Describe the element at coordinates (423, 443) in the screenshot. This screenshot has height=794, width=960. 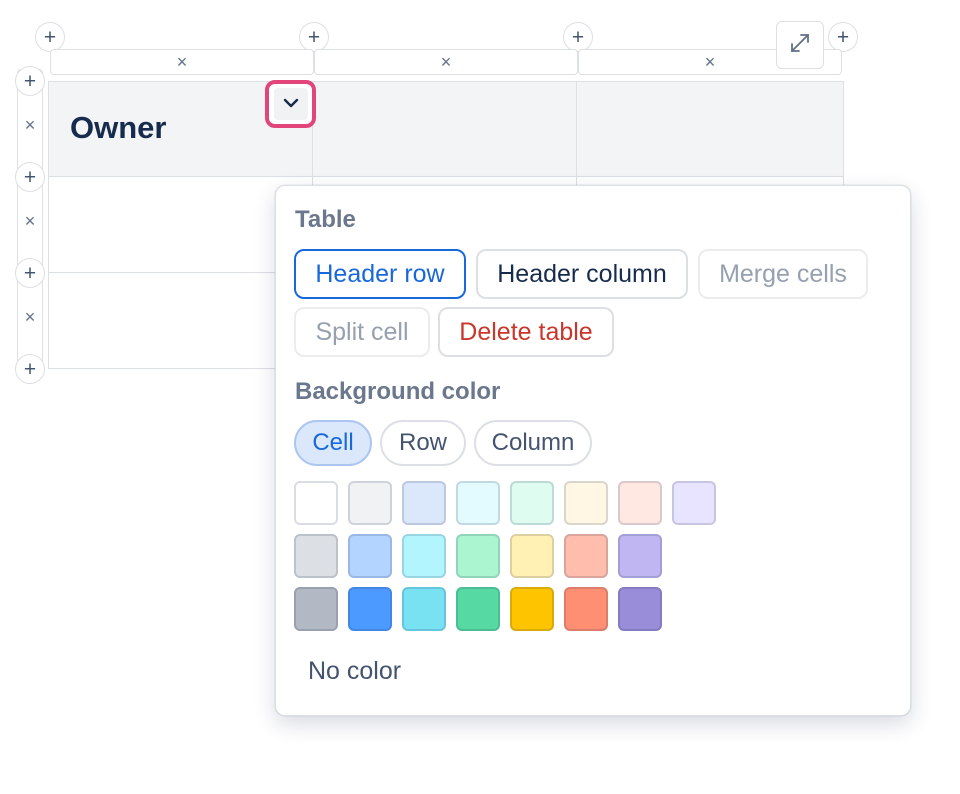
I see `target-row-button: Row` at that location.